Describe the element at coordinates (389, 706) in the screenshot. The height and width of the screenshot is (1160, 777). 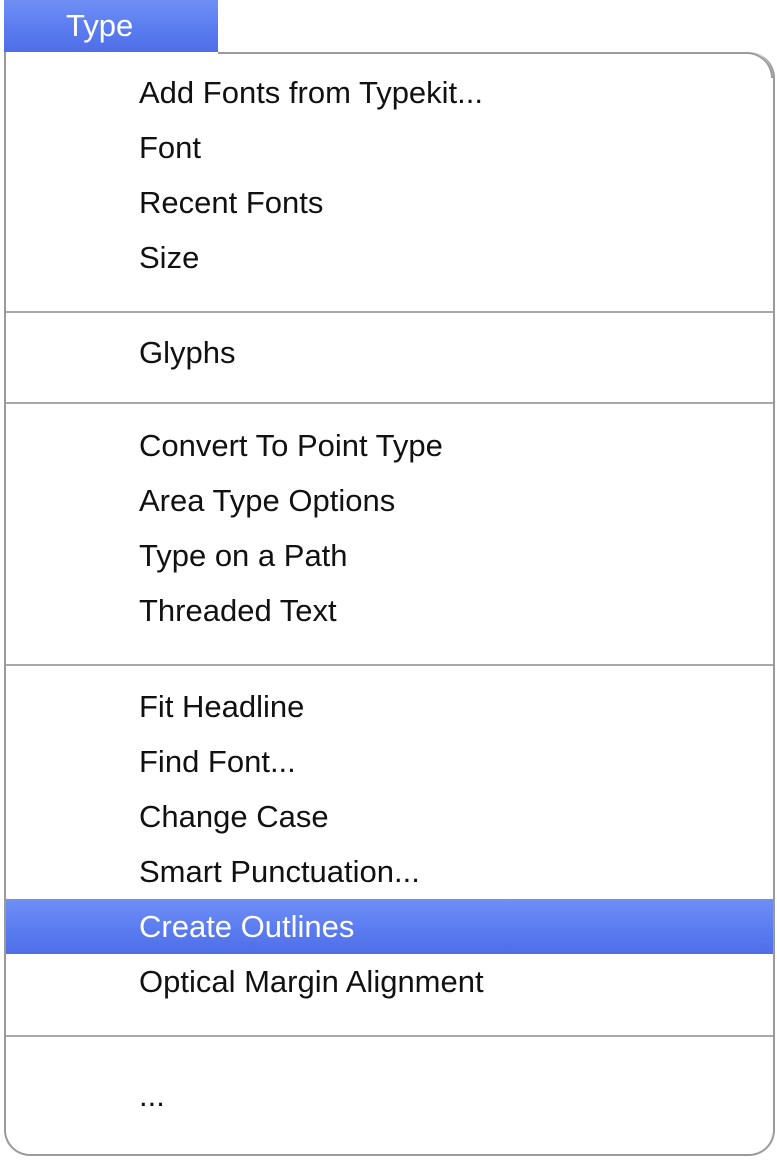
I see `menu-item-fit-headline: Fit Headline` at that location.